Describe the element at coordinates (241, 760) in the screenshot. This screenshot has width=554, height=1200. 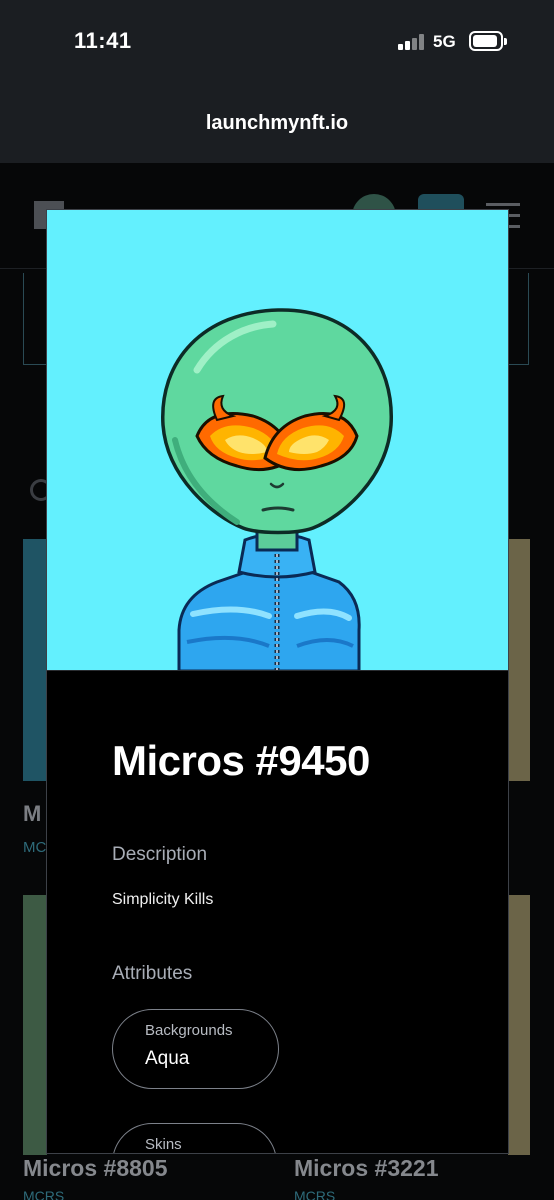
I see `nft-title: Micros #9450` at that location.